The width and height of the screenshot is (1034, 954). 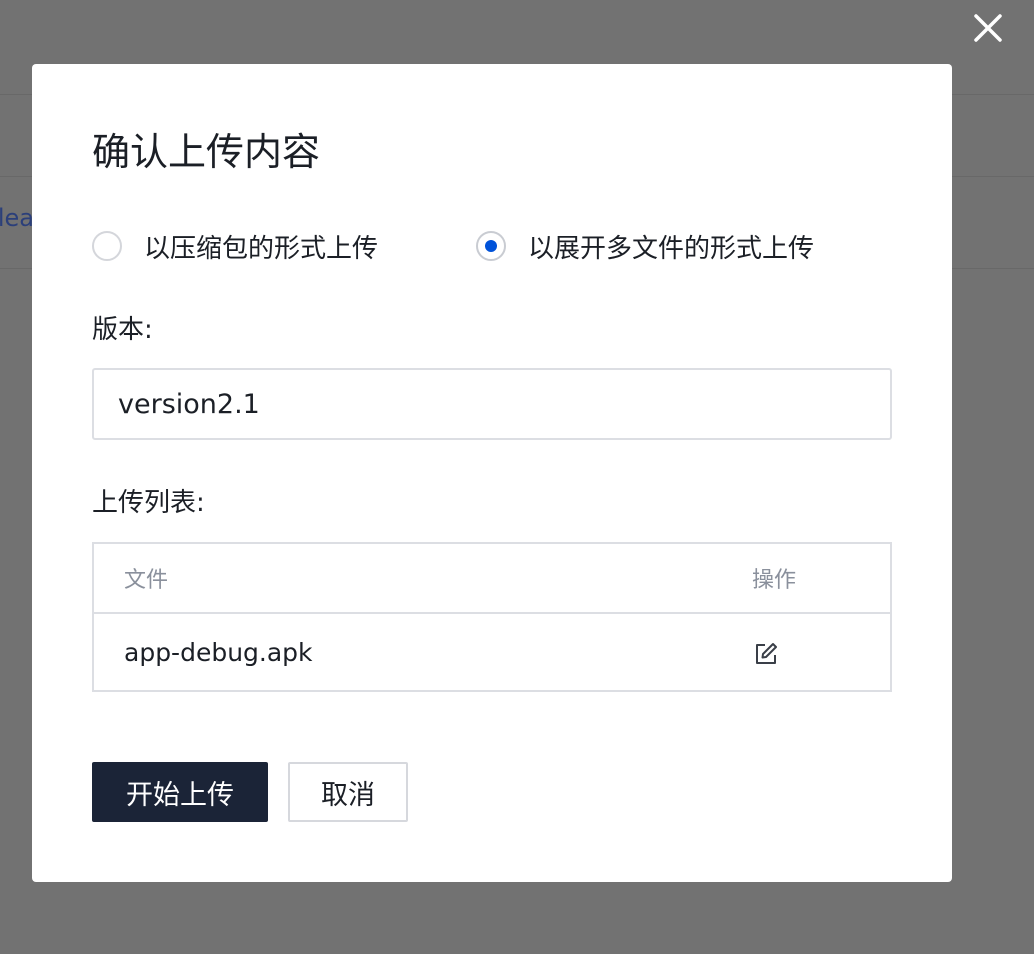 I want to click on version-input, so click(x=492, y=404).